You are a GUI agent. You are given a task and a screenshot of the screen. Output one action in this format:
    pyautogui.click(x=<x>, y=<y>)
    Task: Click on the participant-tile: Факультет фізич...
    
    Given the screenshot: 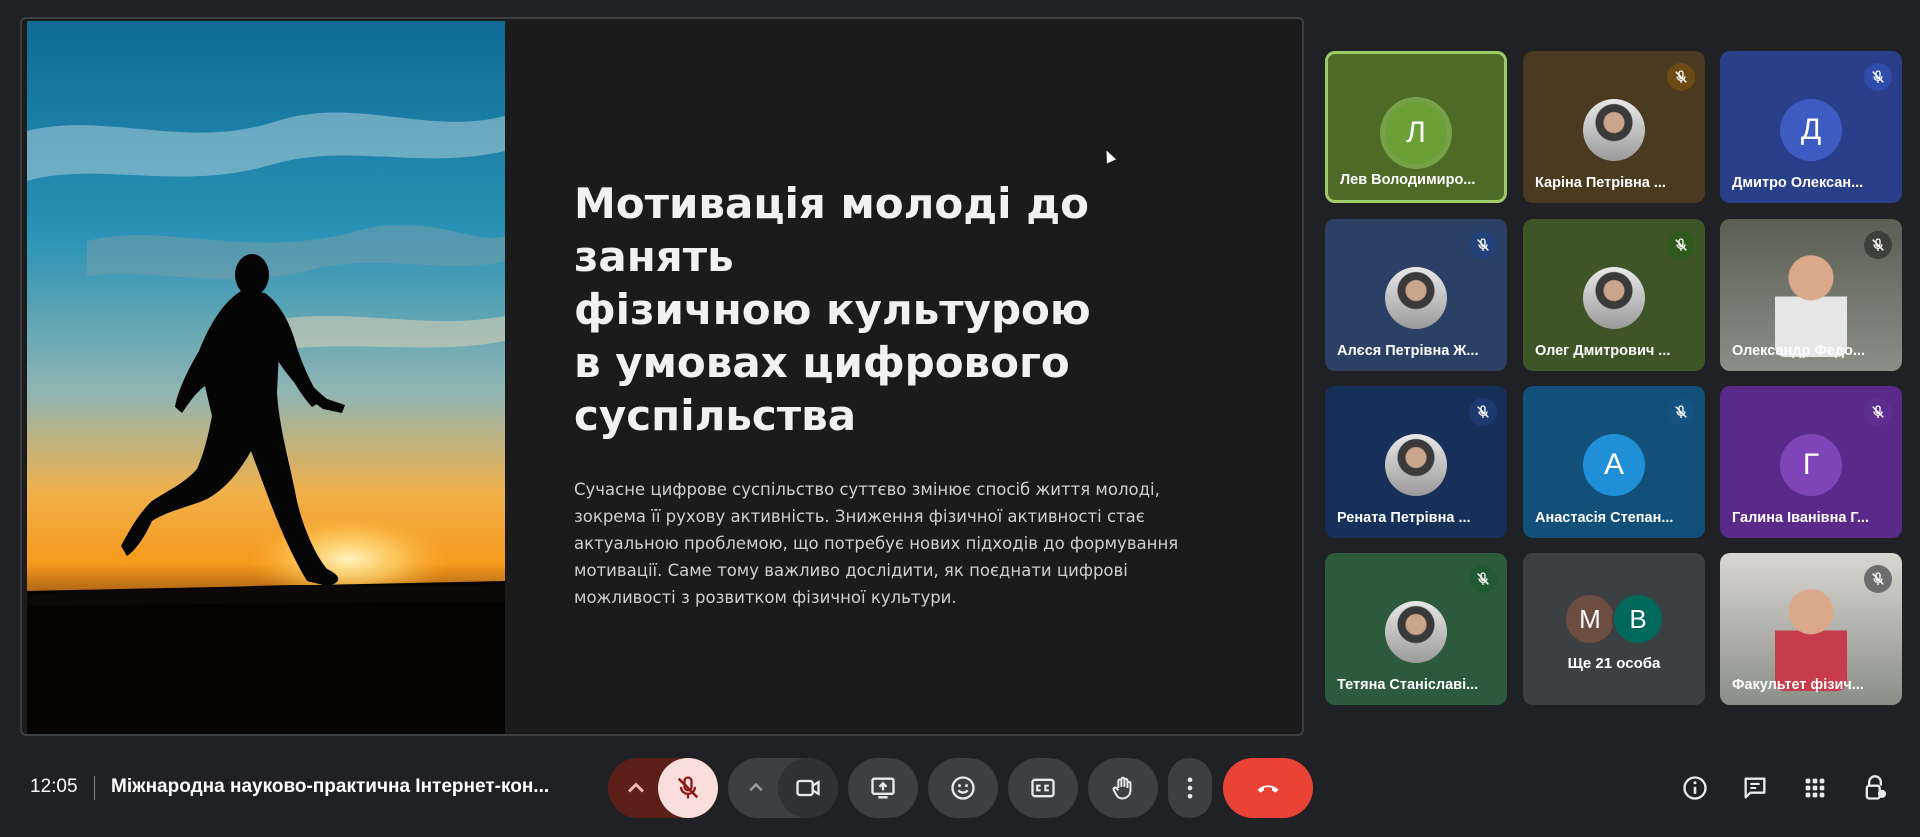 What is the action you would take?
    pyautogui.click(x=1811, y=629)
    